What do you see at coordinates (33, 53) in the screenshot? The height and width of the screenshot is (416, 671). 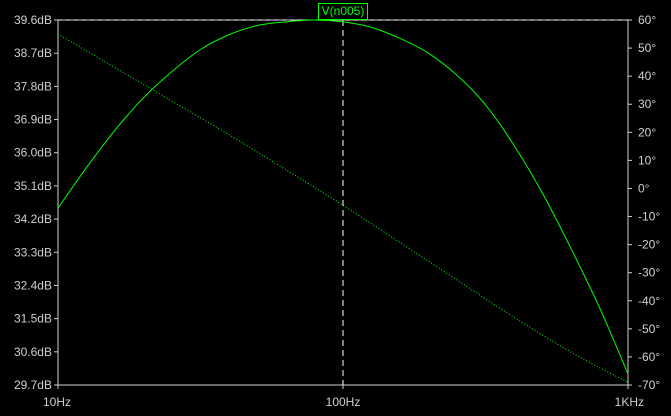 I see `left-tick-label: 38.7dB` at bounding box center [33, 53].